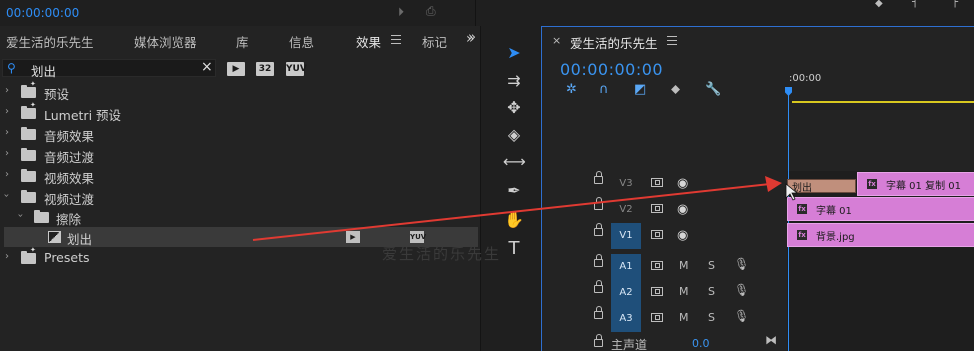 Image resolution: width=974 pixels, height=351 pixels. Describe the element at coordinates (792, 192) in the screenshot. I see `mouse-cursor-icon` at that location.